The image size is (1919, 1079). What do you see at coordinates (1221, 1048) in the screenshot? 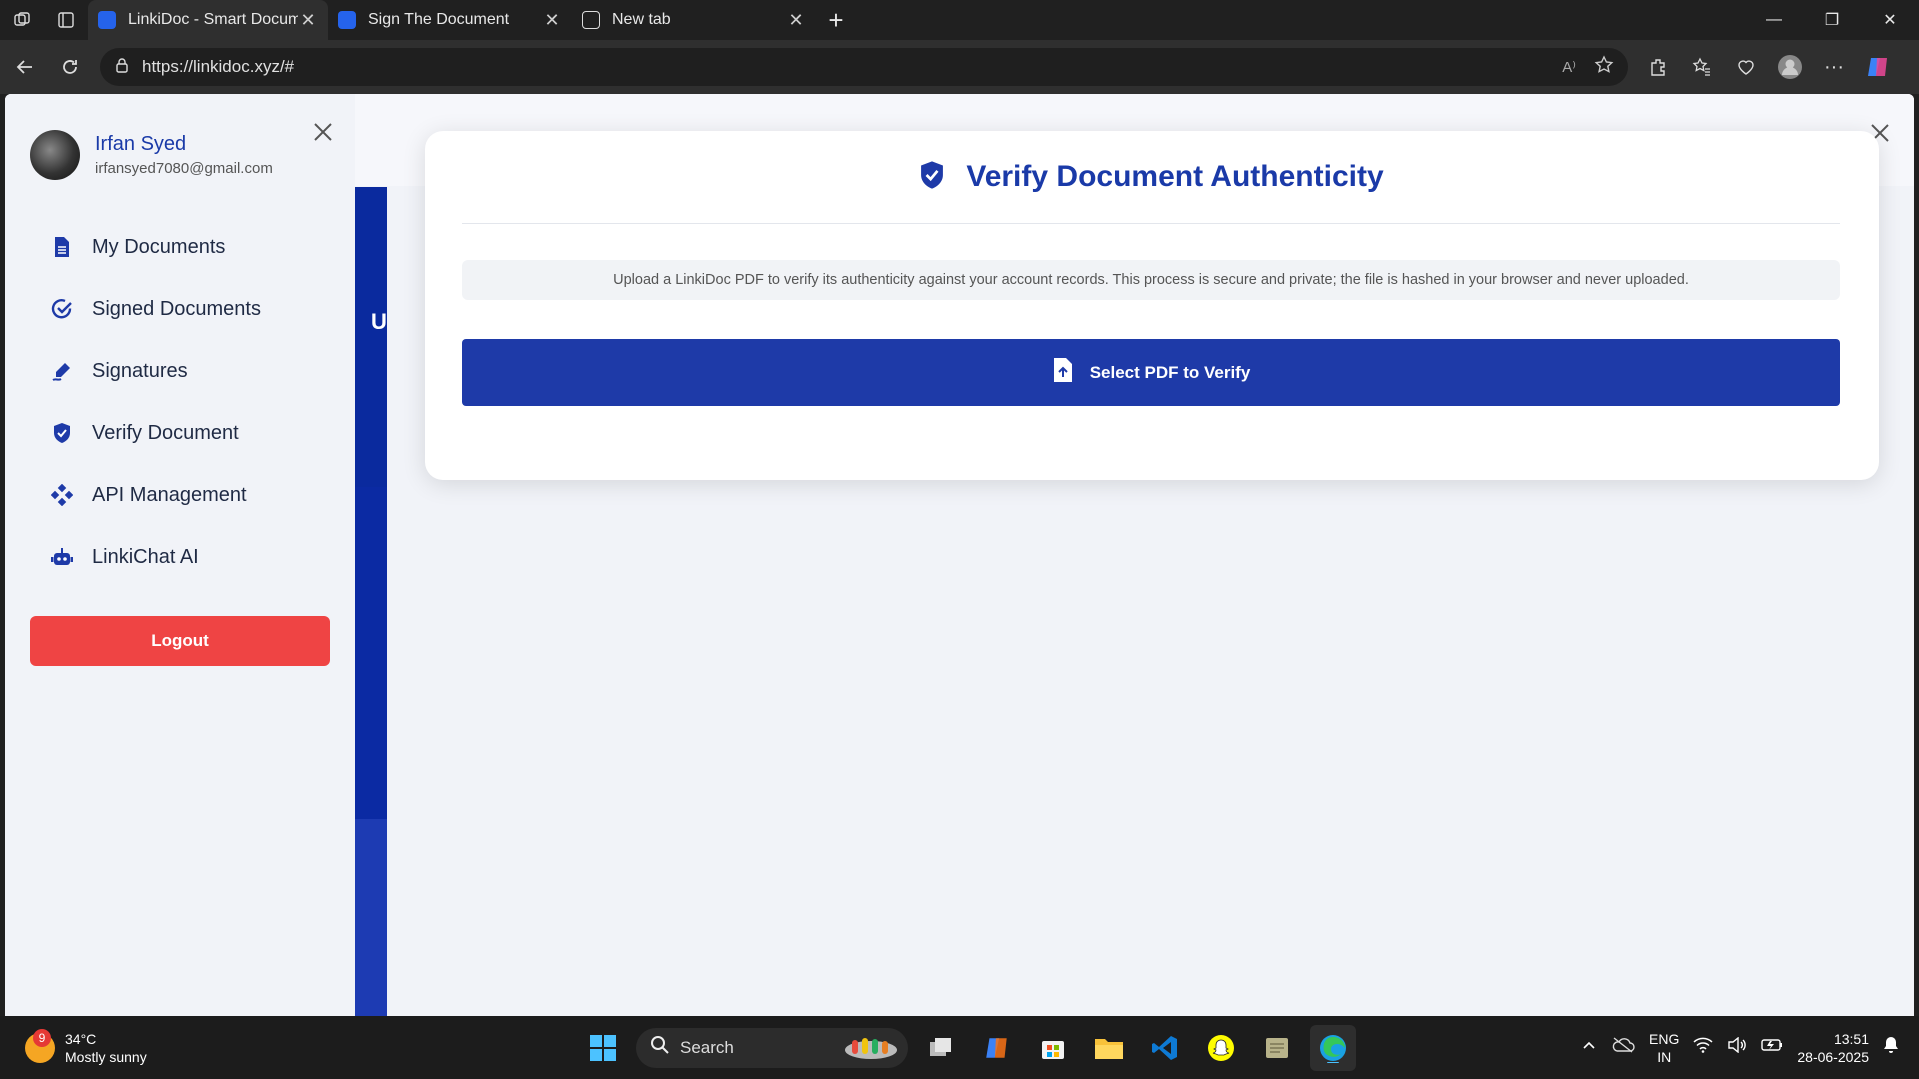
I see `snapchat-icon` at bounding box center [1221, 1048].